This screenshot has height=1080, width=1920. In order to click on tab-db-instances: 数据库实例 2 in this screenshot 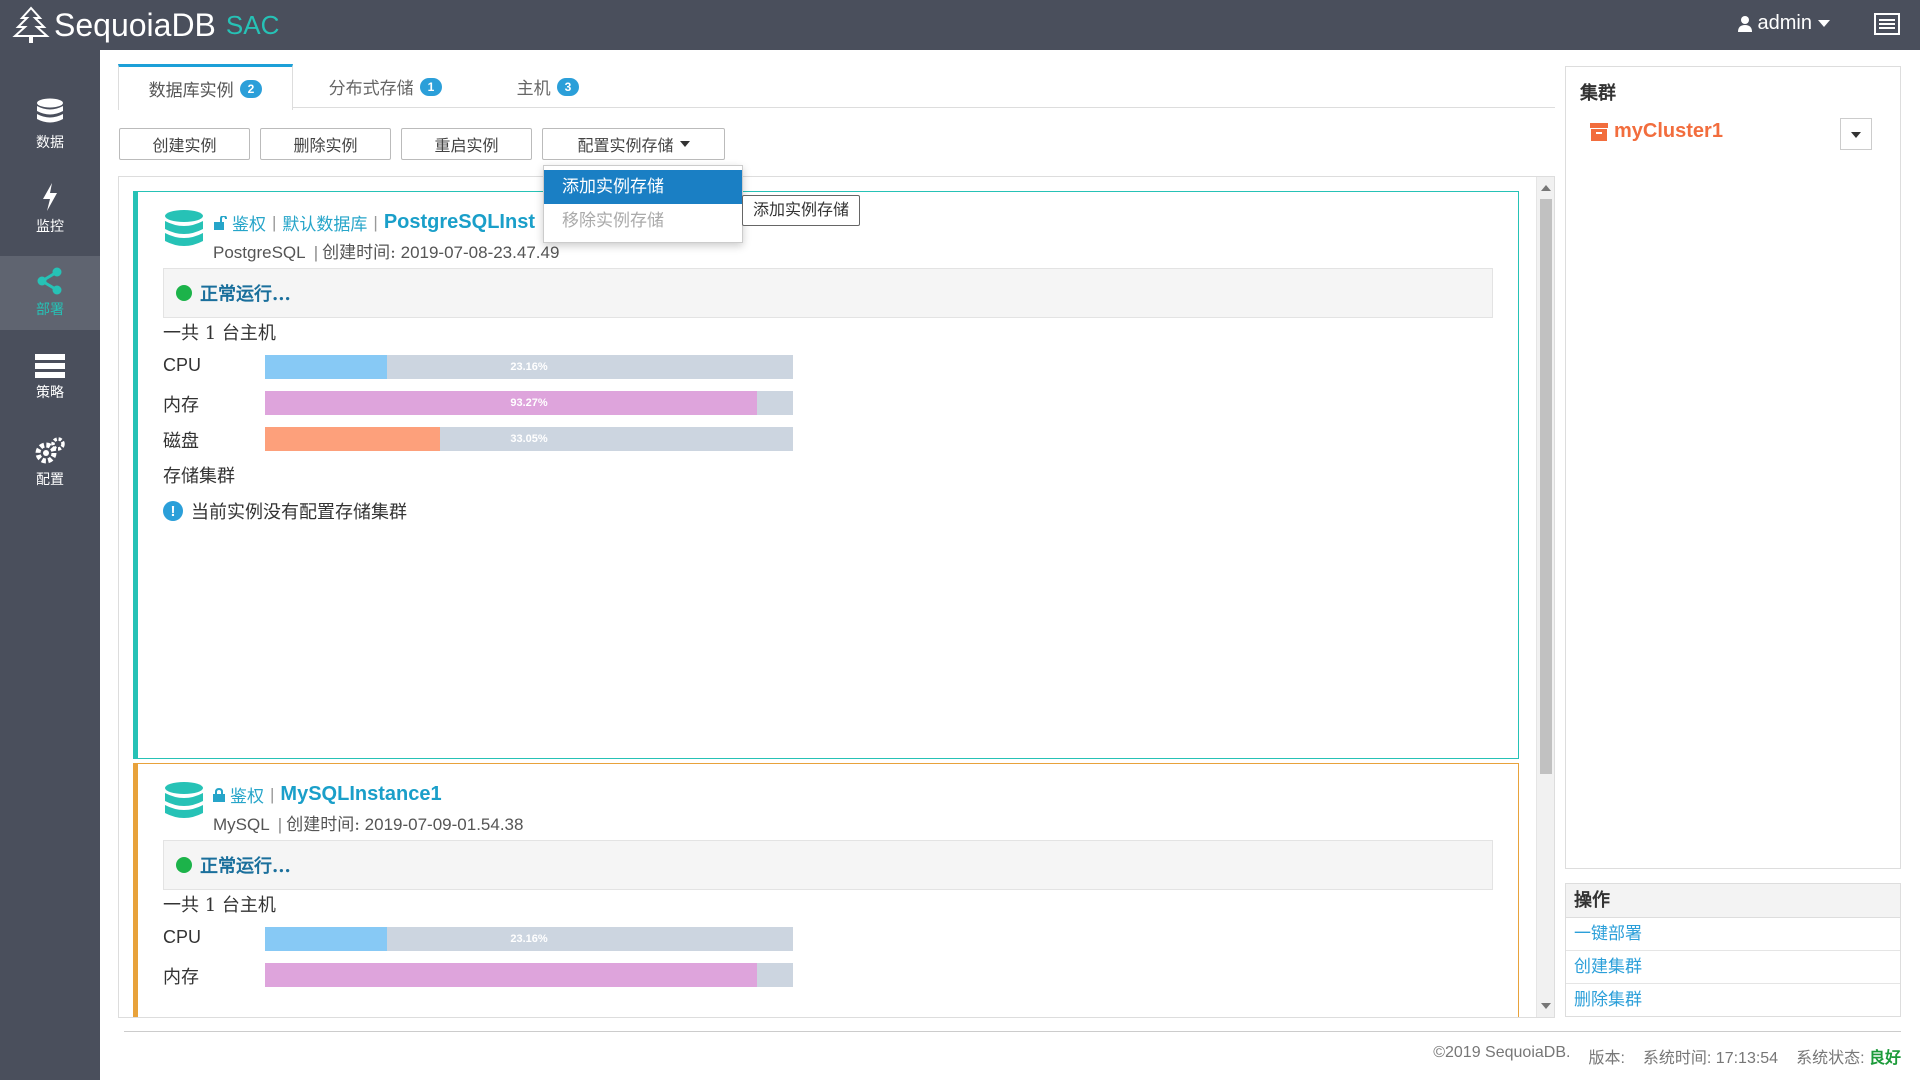, I will do `click(205, 87)`.